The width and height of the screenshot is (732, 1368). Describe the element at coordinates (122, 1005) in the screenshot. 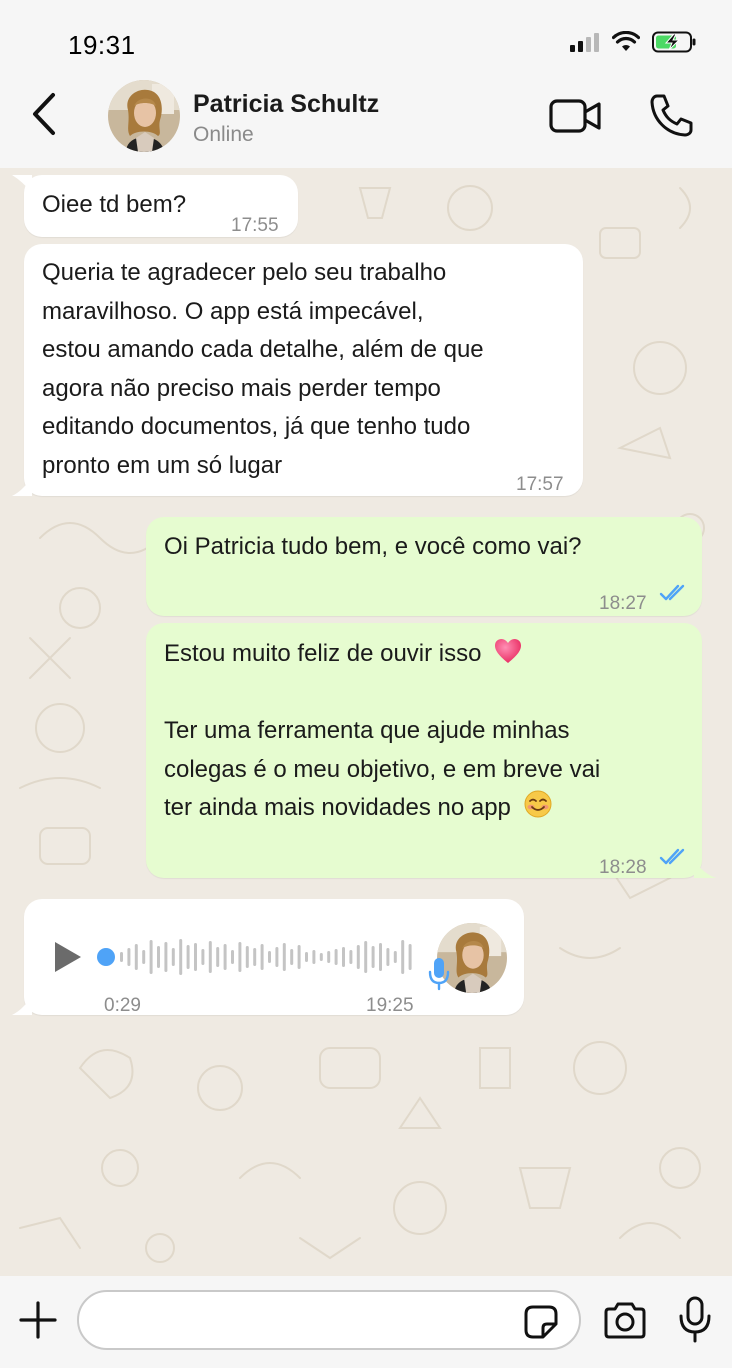

I see `voice-duration: 0:29` at that location.